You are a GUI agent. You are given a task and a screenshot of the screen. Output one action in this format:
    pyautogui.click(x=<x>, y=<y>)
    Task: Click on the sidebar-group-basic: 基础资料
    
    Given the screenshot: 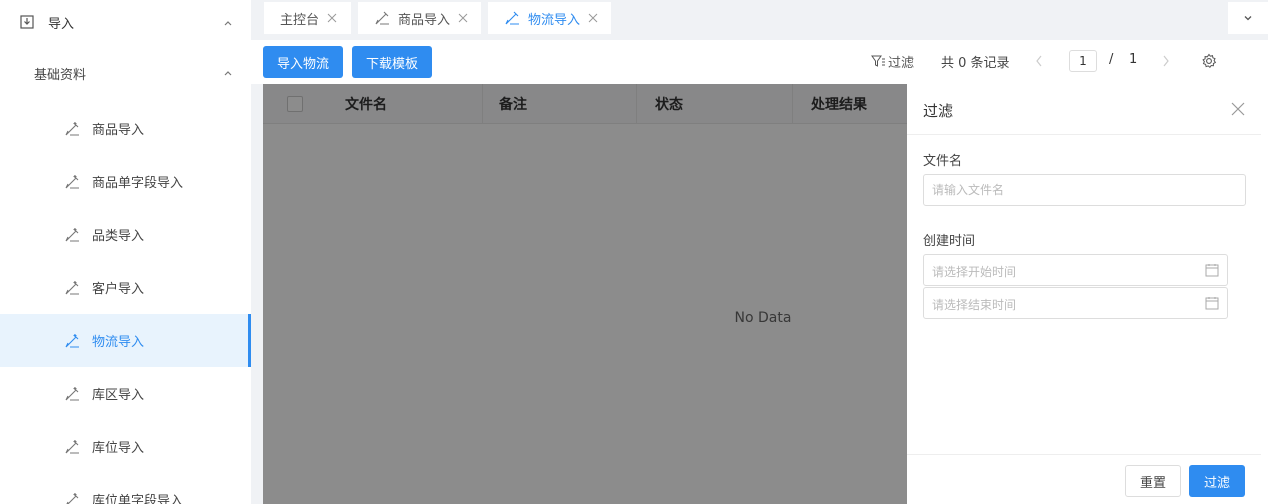 What is the action you would take?
    pyautogui.click(x=125, y=73)
    